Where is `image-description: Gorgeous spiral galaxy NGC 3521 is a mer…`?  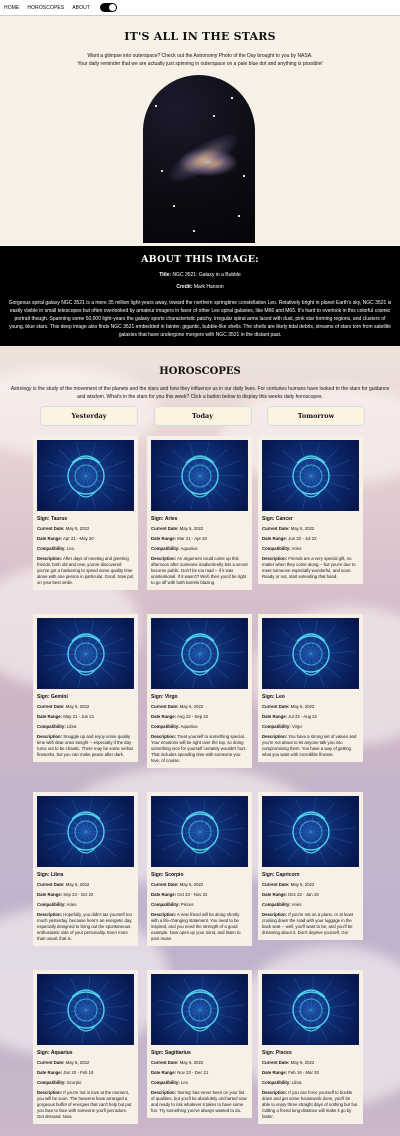
image-description: Gorgeous spiral galaxy NGC 3521 is a mer… is located at coordinates (200, 319).